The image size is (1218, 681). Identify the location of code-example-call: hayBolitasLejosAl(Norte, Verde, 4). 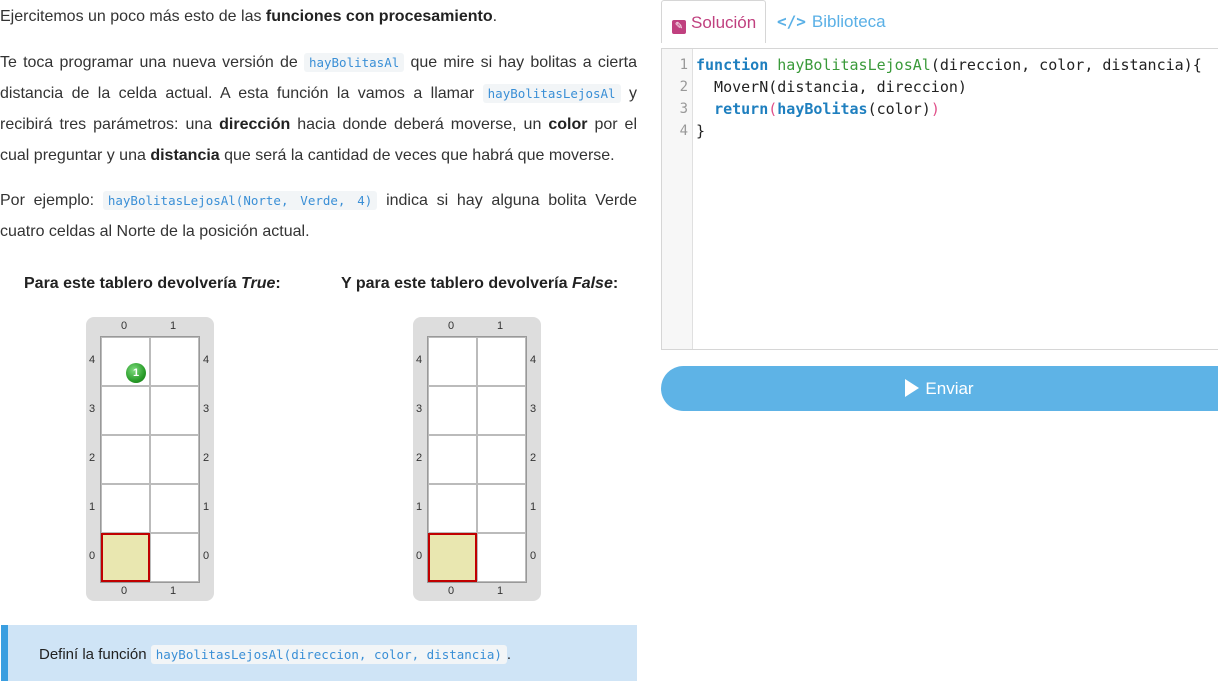
(240, 200).